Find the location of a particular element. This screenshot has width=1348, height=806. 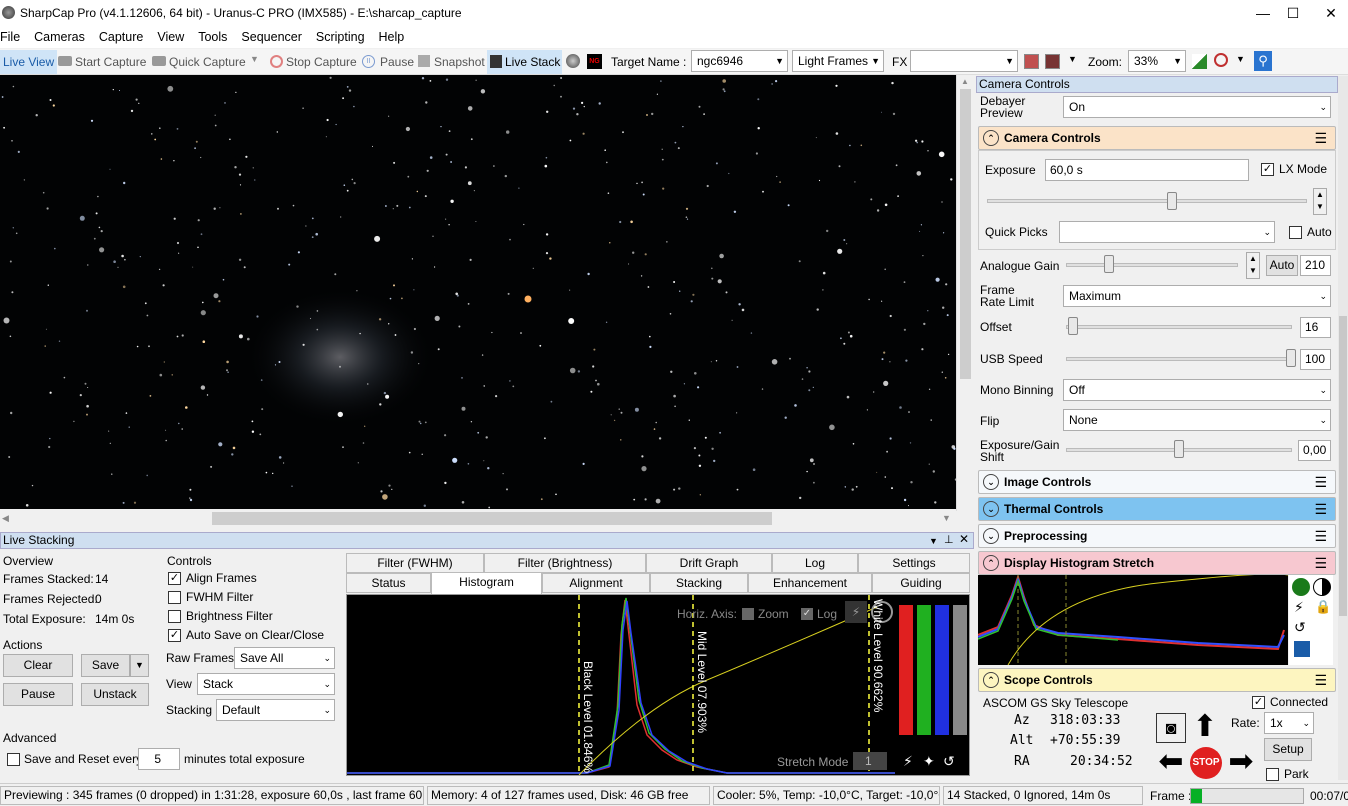

save-icon is located at coordinates (1302, 649).